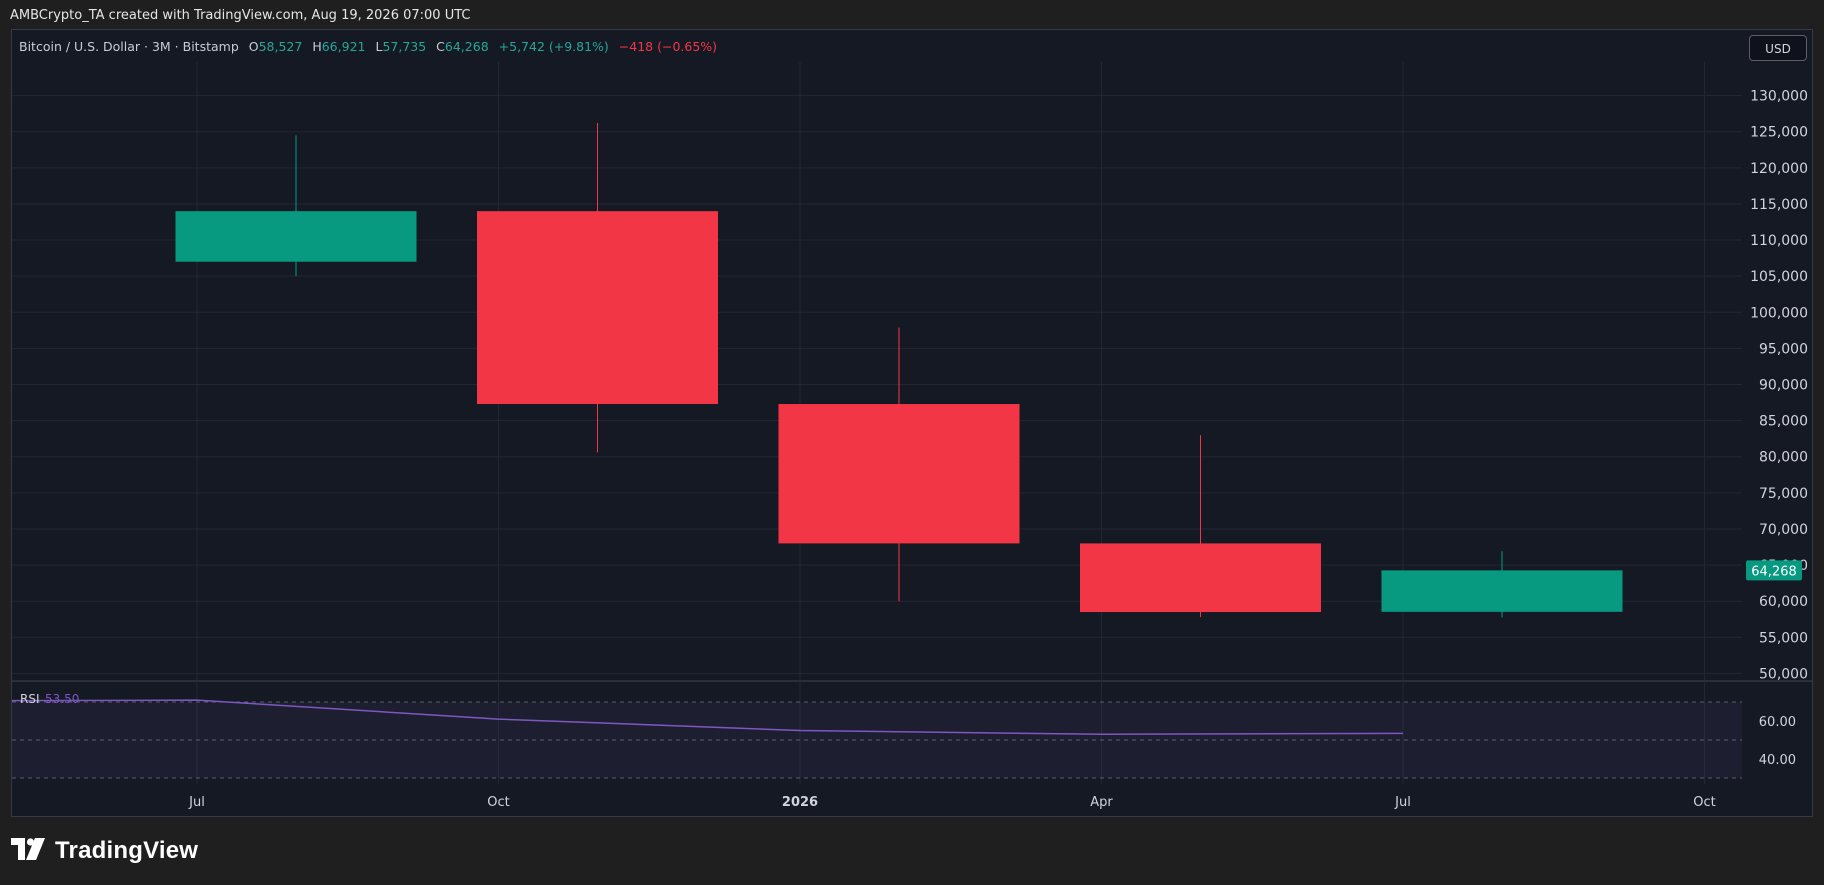  Describe the element at coordinates (1778, 48) in the screenshot. I see `currency-button: USD` at that location.